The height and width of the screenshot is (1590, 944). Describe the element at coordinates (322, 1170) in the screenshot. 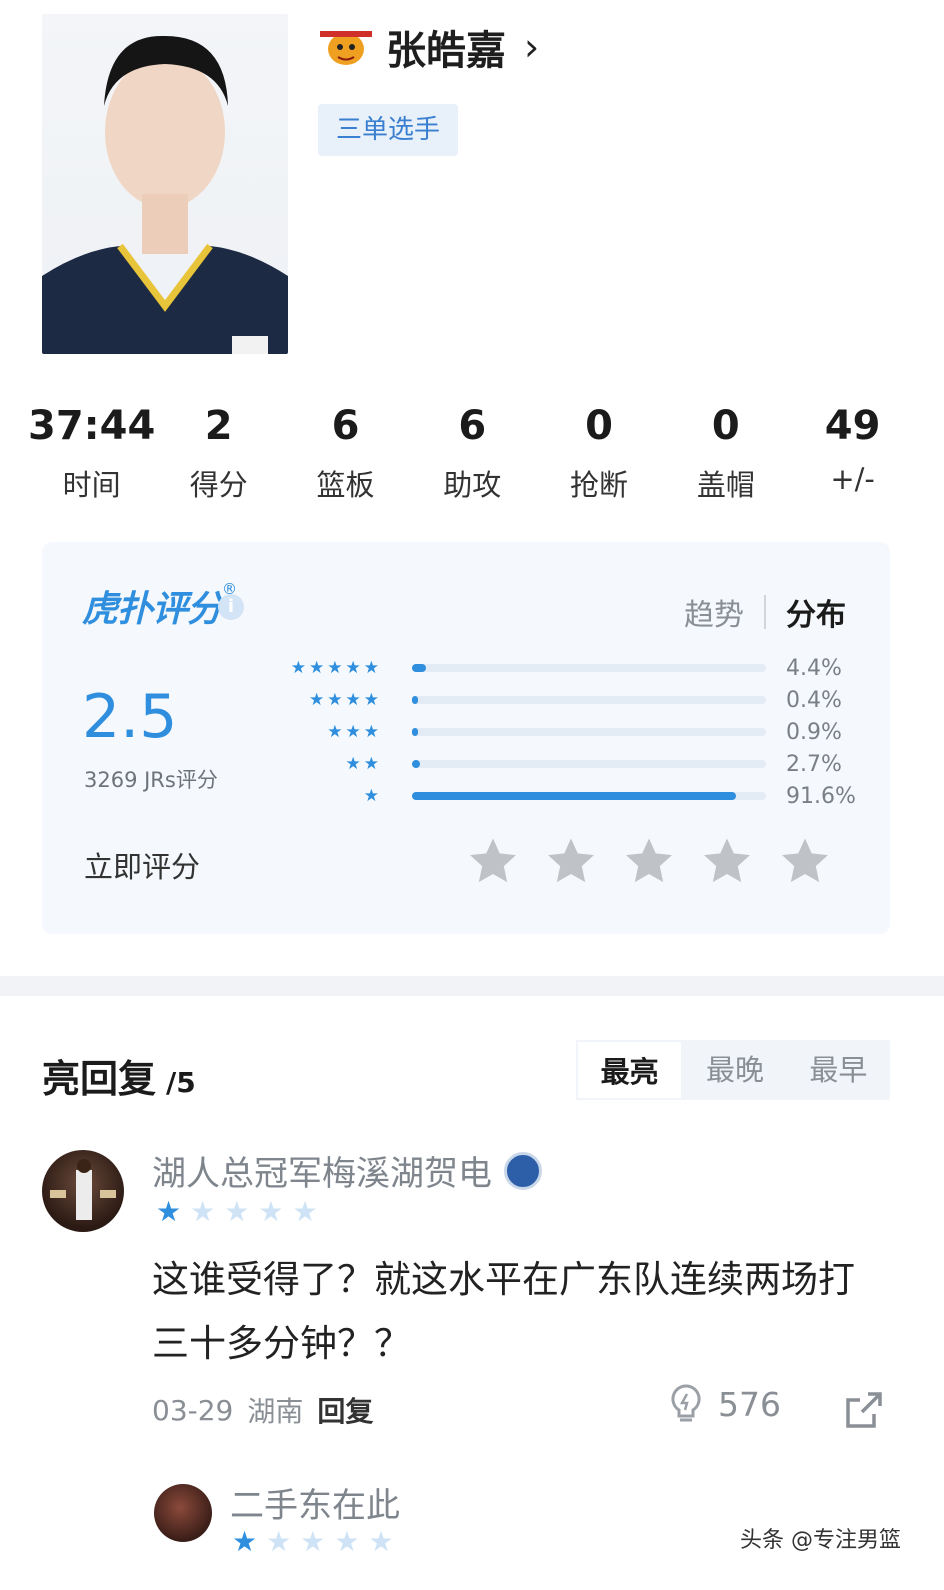

I see `username: 湖人总冠军梅溪湖贺电` at that location.